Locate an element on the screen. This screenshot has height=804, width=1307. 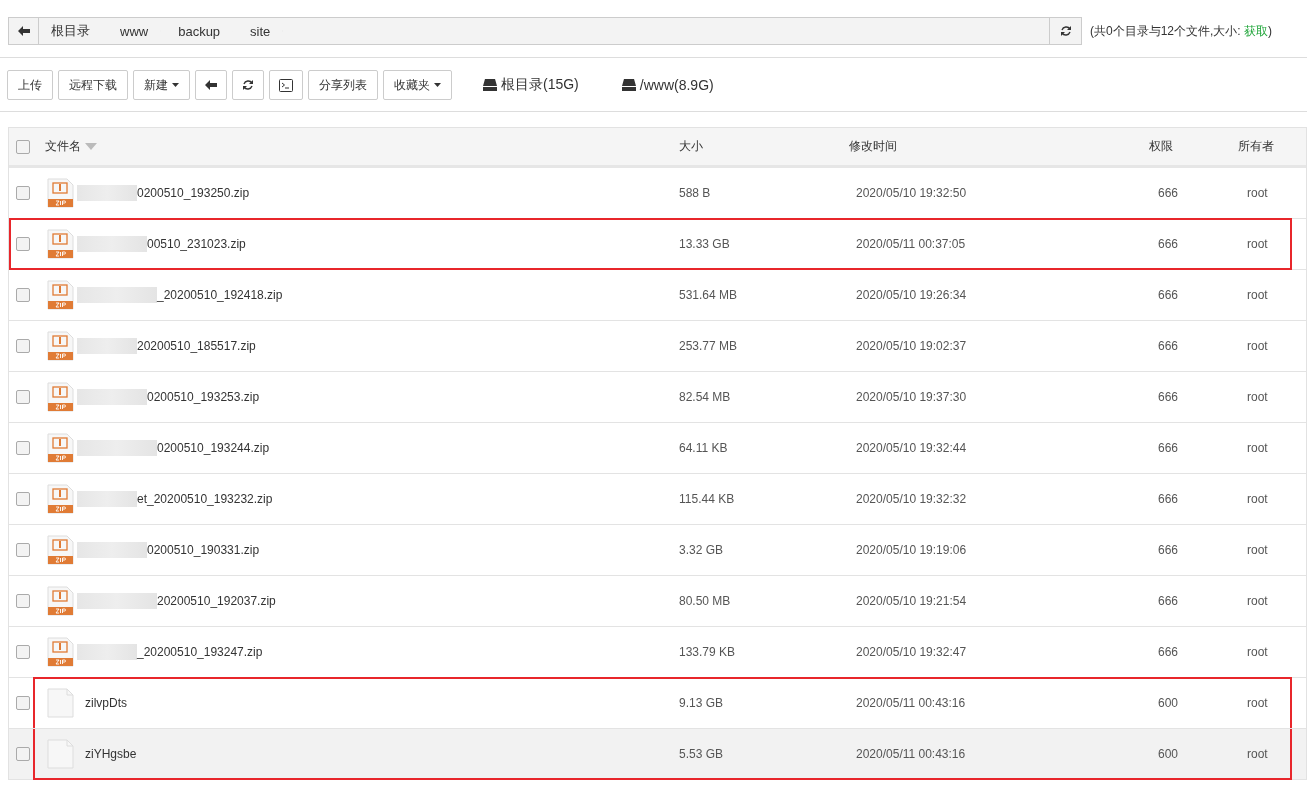
toolbar-button: 分享列表 is located at coordinates (343, 85).